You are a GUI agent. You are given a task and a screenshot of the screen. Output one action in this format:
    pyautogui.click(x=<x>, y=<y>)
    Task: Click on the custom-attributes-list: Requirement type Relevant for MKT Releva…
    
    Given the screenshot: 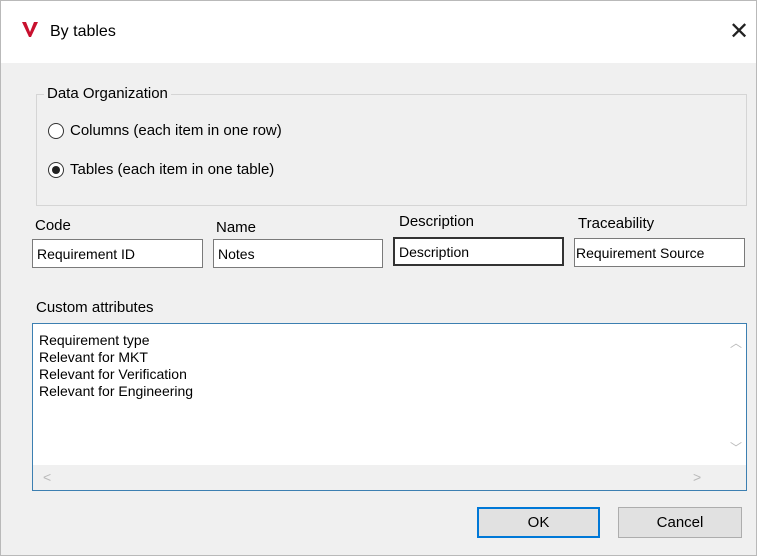 What is the action you would take?
    pyautogui.click(x=116, y=366)
    